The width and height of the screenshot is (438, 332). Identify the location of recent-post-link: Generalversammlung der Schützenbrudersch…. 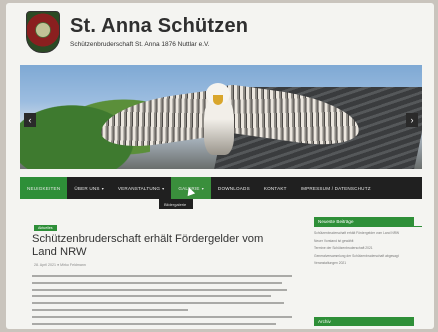
(364, 256).